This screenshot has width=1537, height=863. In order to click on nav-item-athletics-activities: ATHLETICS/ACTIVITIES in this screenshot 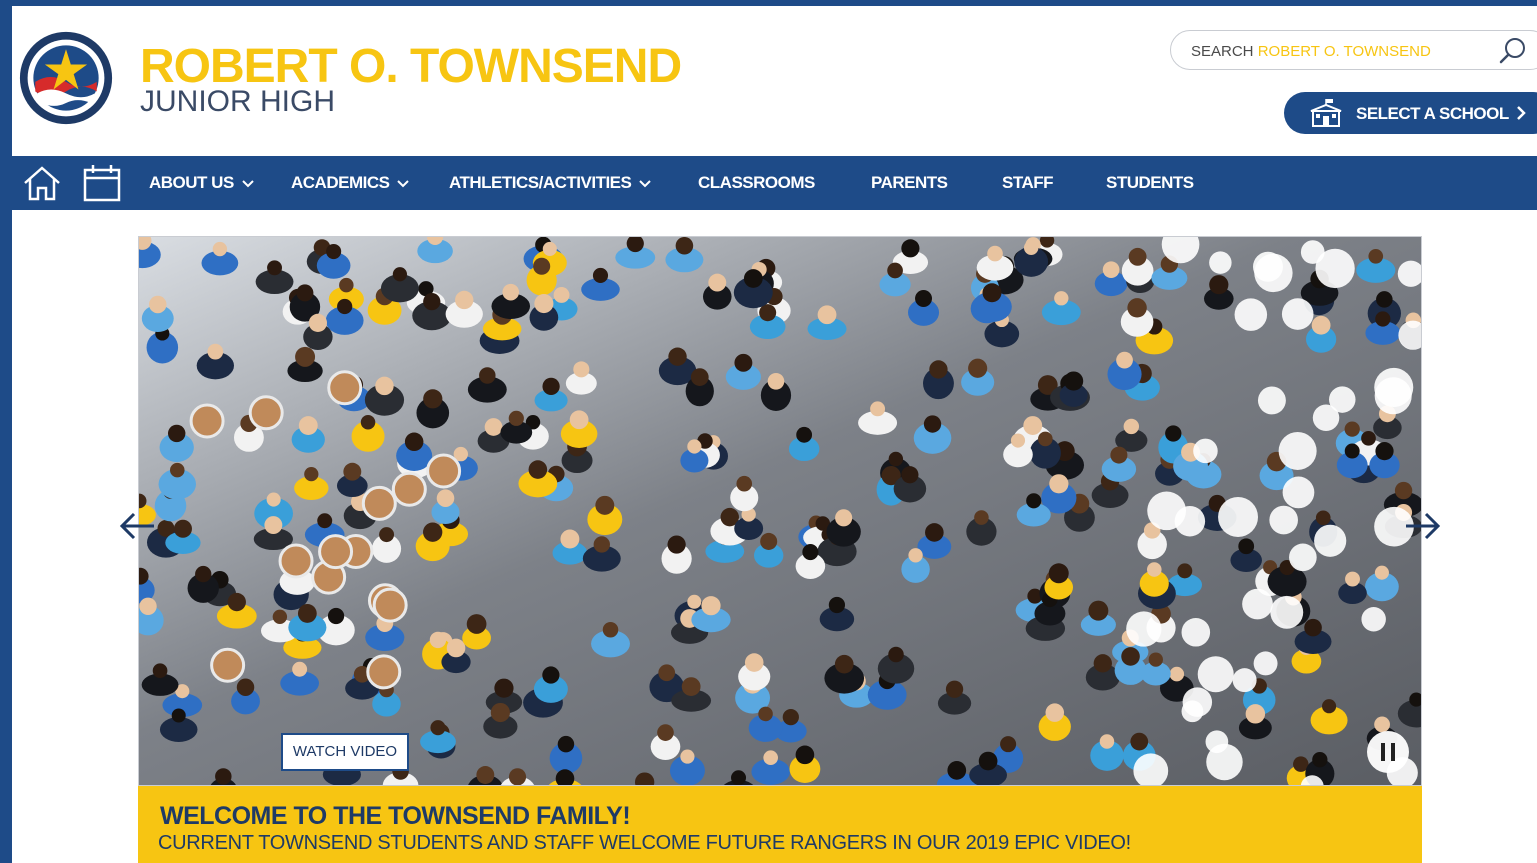, I will do `click(550, 183)`.